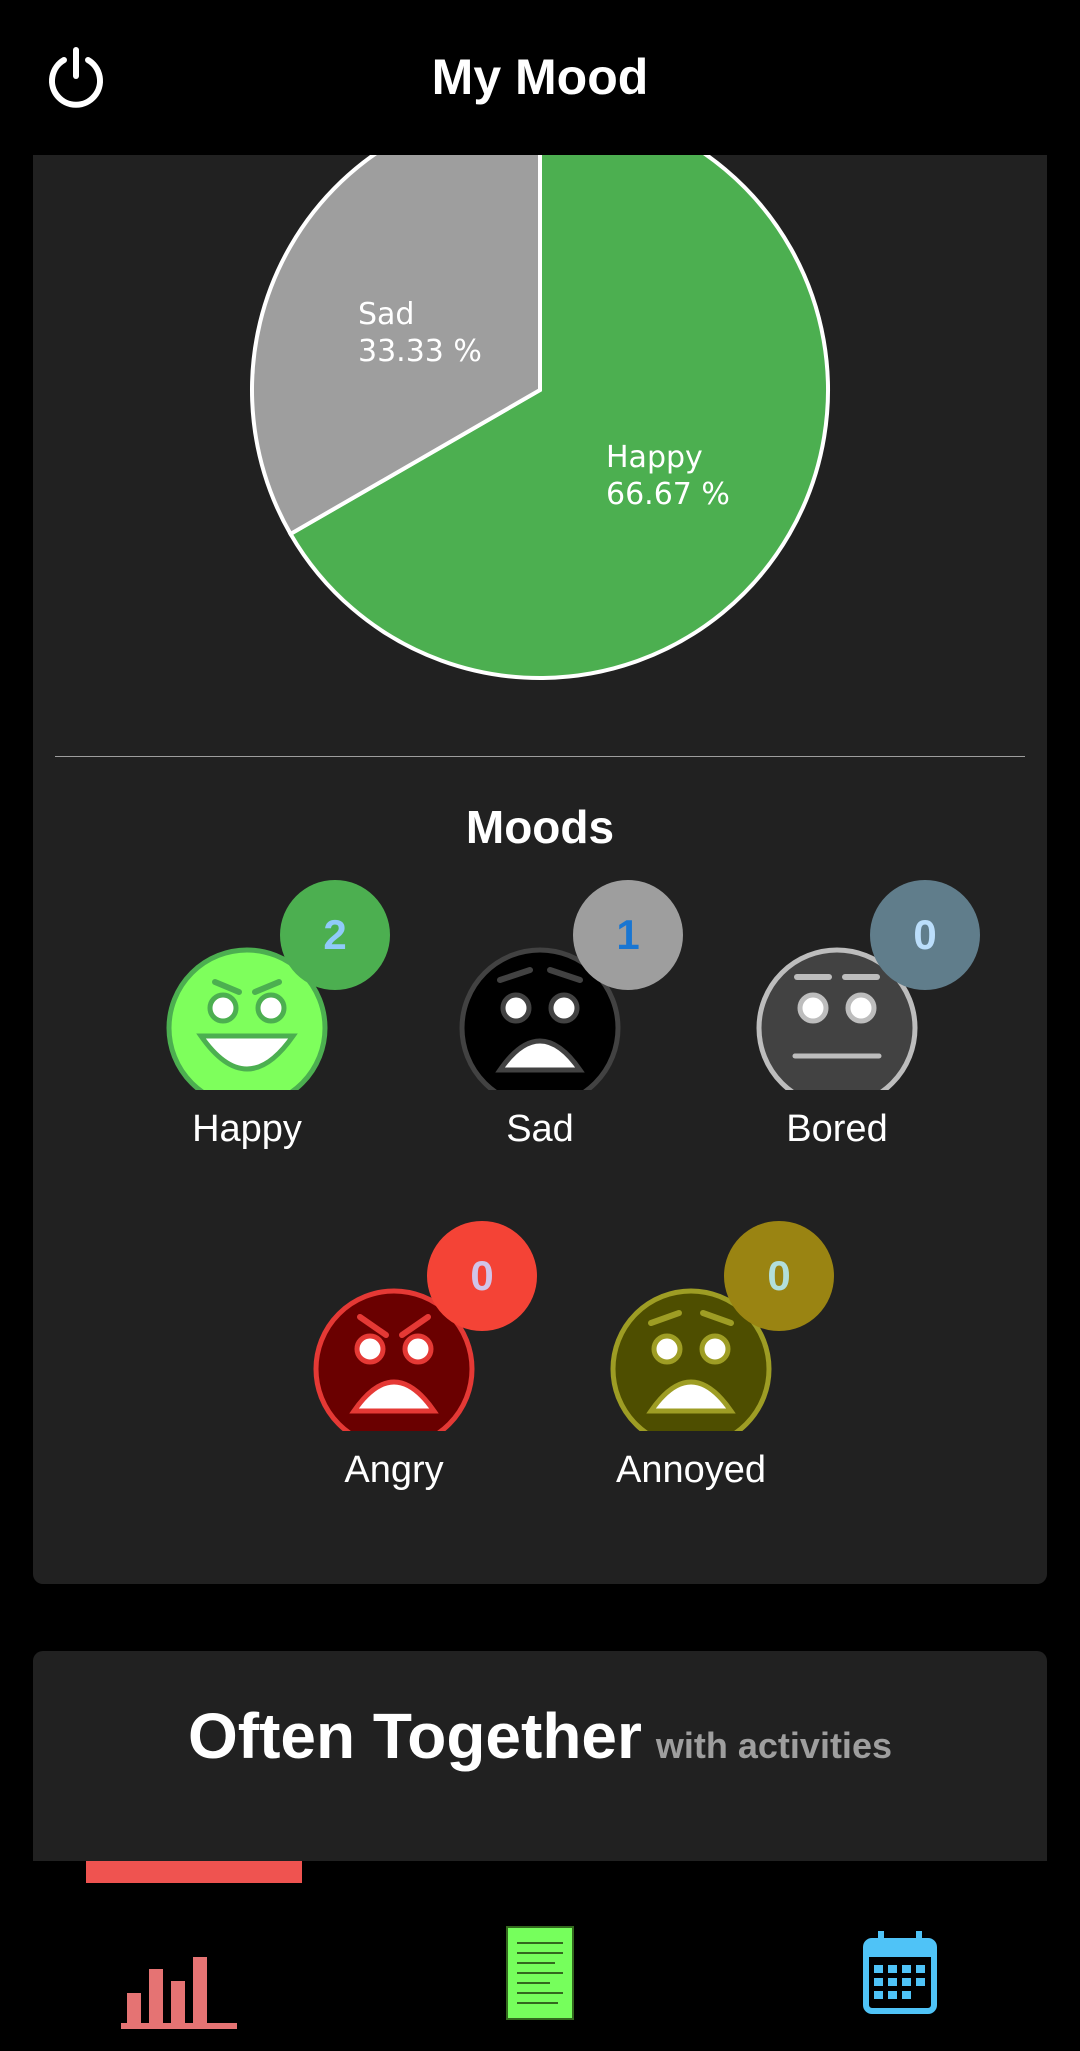  Describe the element at coordinates (654, 457) in the screenshot. I see `pie-label-happy: Happy` at that location.